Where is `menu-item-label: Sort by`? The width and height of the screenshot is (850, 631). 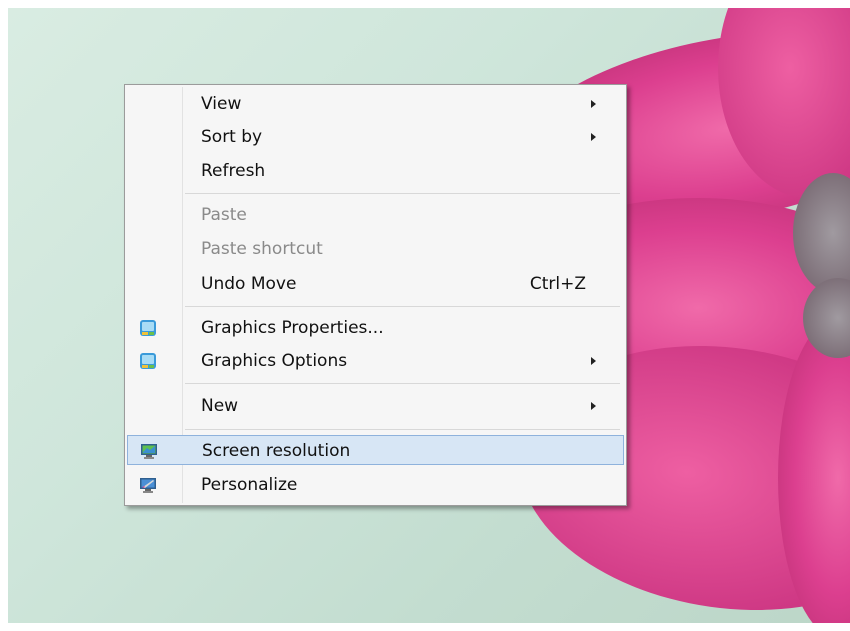
menu-item-label: Sort by is located at coordinates (232, 137).